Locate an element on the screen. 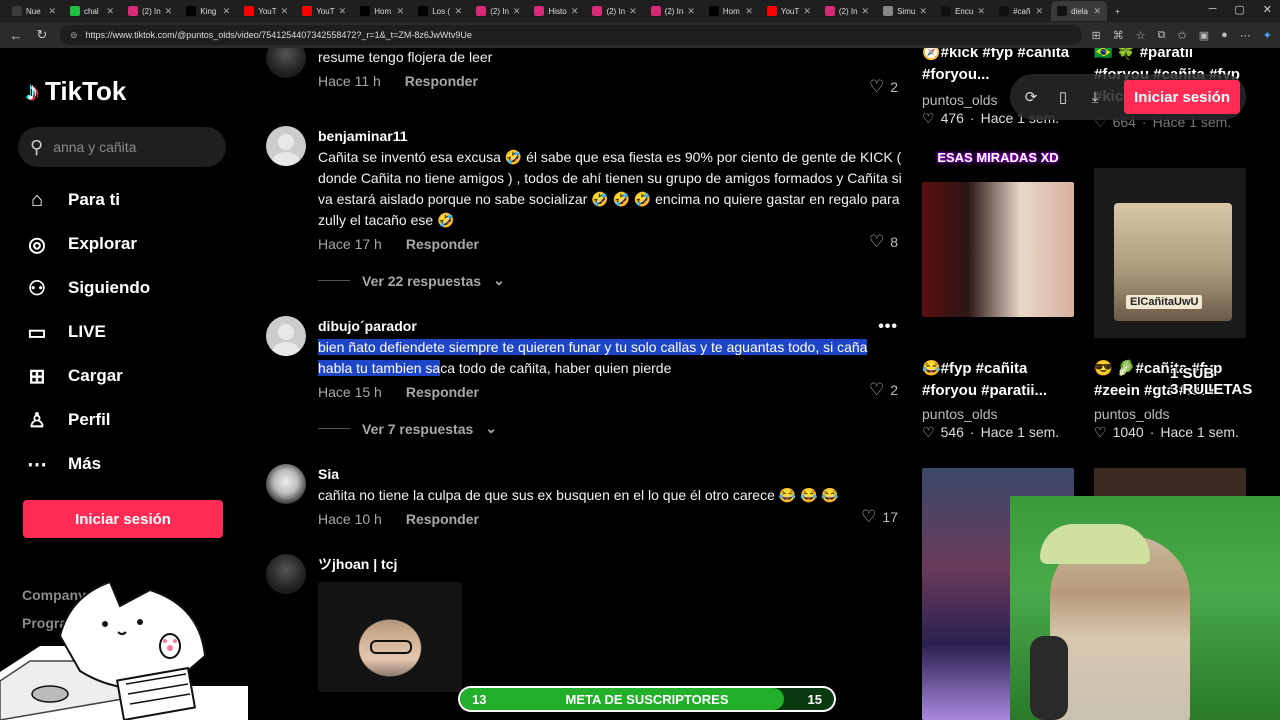 The image size is (1280, 720). browser-tab: King ✕ is located at coordinates (208, 11).